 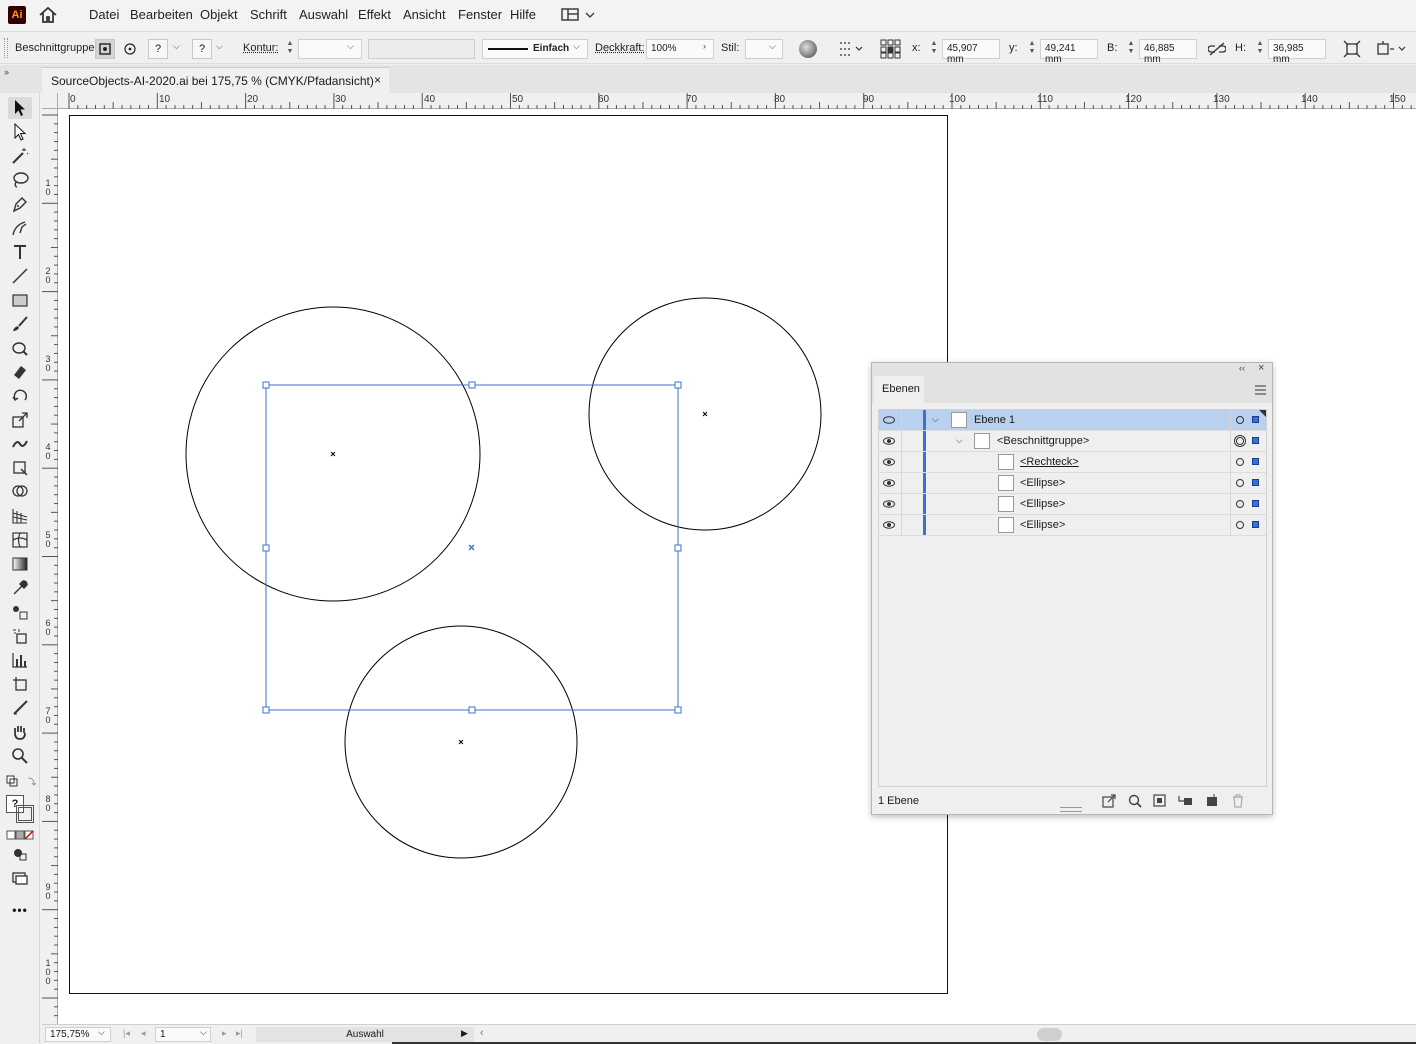 I want to click on column-graph-tool-icon, so click(x=20, y=660).